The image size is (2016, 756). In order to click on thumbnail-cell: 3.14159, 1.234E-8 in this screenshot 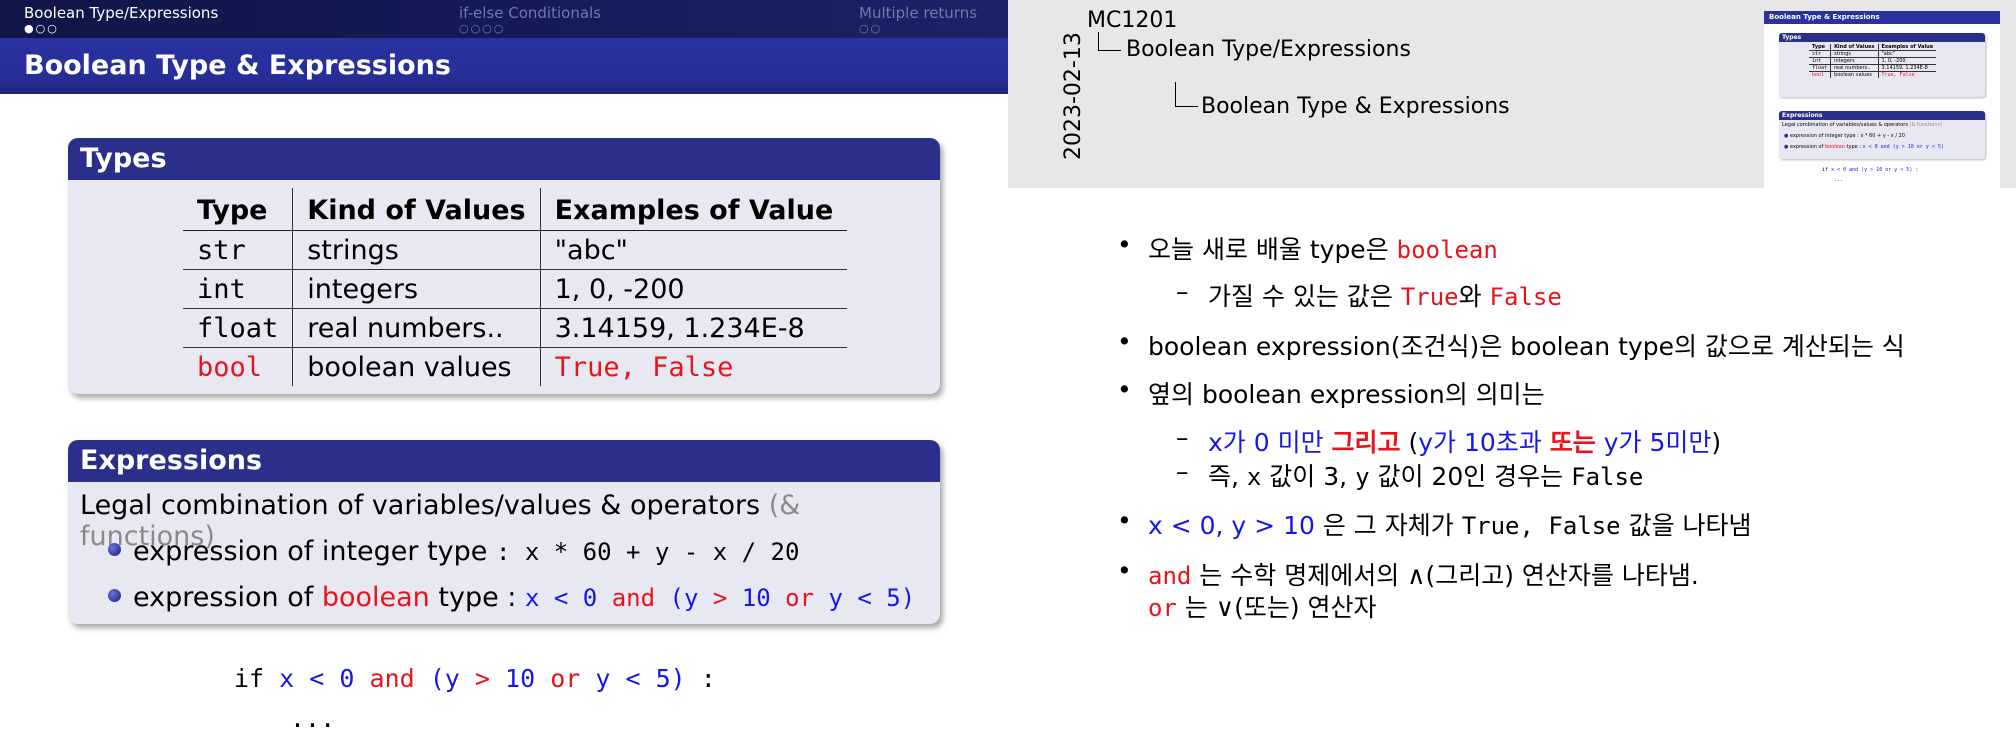, I will do `click(1907, 68)`.